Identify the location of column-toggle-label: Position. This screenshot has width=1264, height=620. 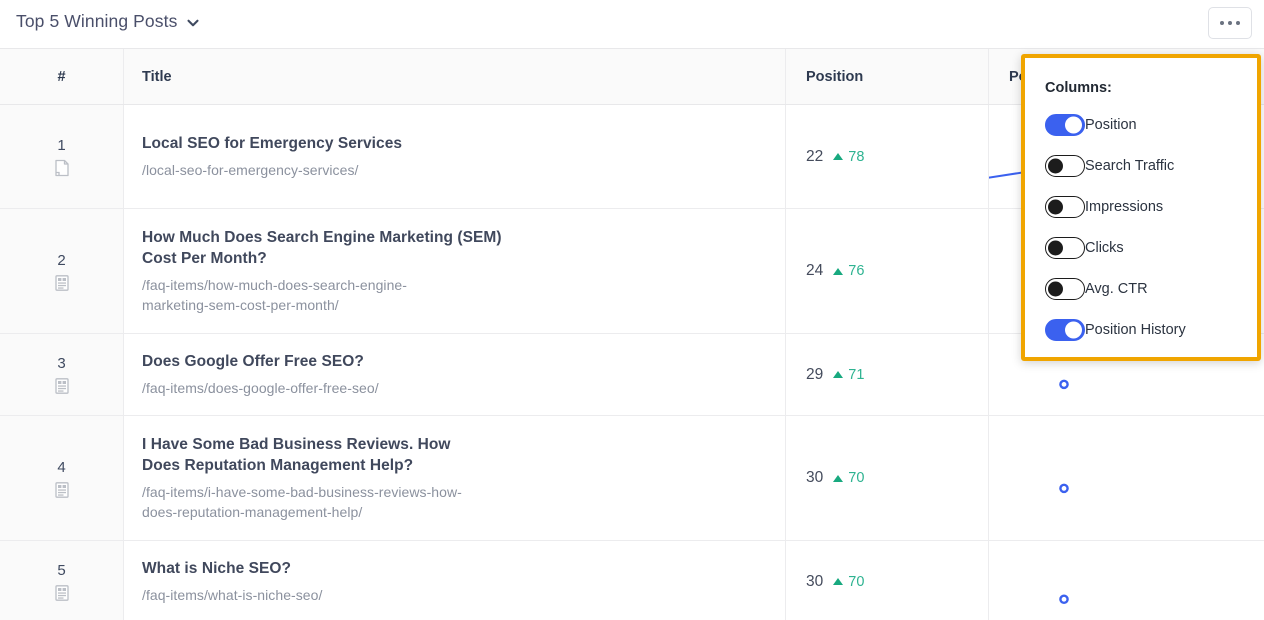
(1111, 125).